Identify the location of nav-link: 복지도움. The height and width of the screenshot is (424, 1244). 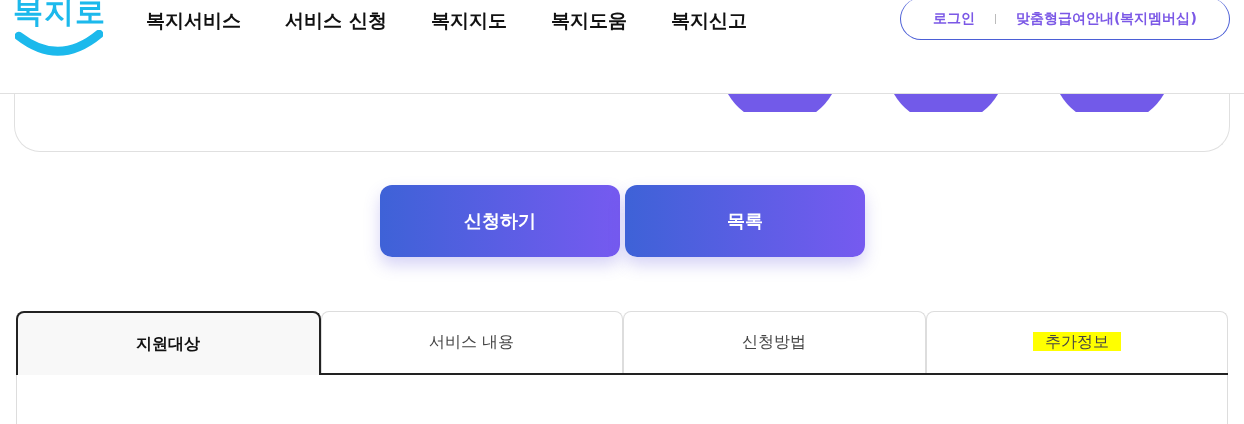
(588, 20).